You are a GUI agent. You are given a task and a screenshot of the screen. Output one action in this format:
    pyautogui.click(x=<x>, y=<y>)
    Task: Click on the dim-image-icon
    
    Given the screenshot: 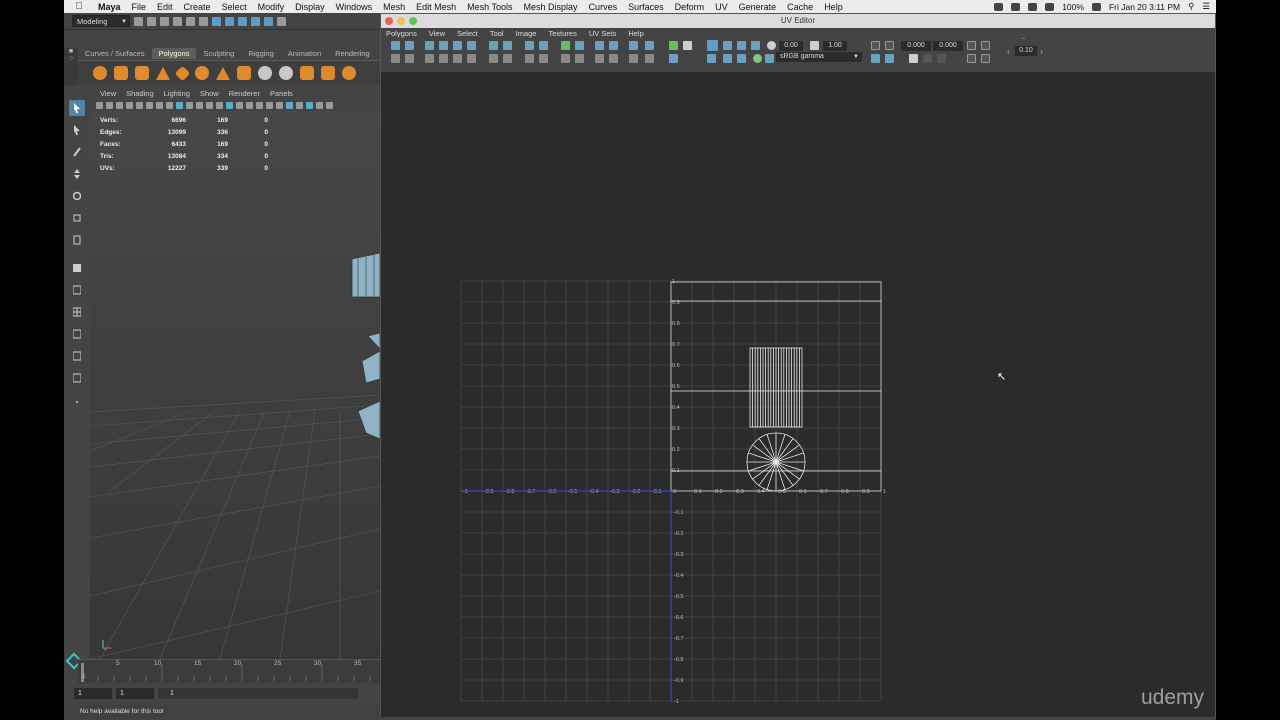 What is the action you would take?
    pyautogui.click(x=727, y=58)
    